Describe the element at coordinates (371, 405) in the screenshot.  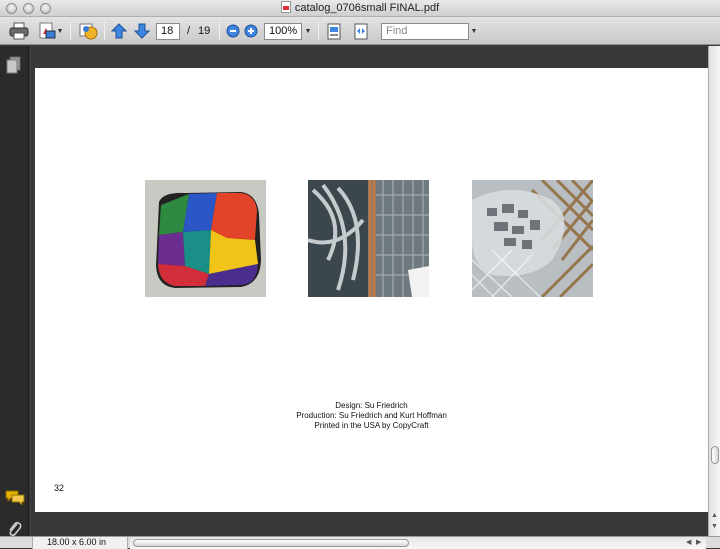
I see `credit-design: Design: Su Friedrich` at that location.